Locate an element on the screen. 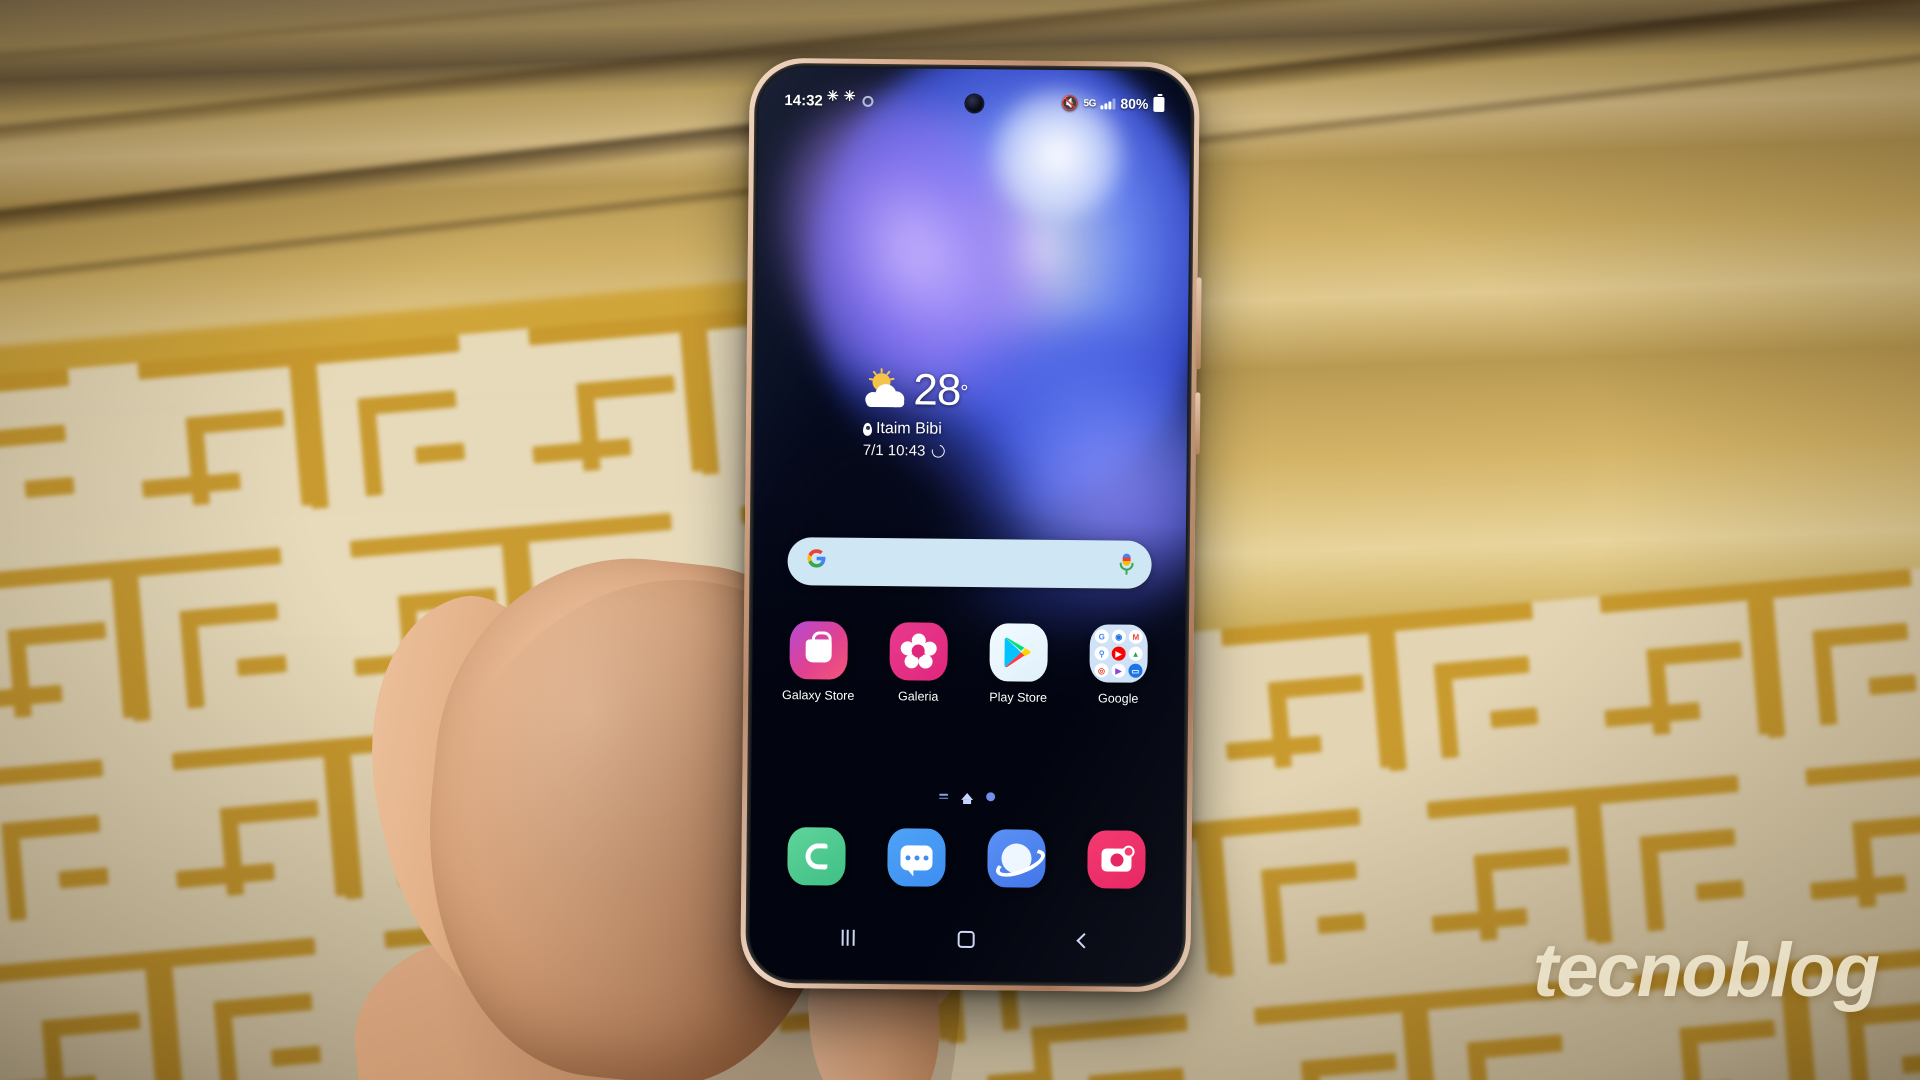 The width and height of the screenshot is (1920, 1080). app-label: Play Store is located at coordinates (1018, 697).